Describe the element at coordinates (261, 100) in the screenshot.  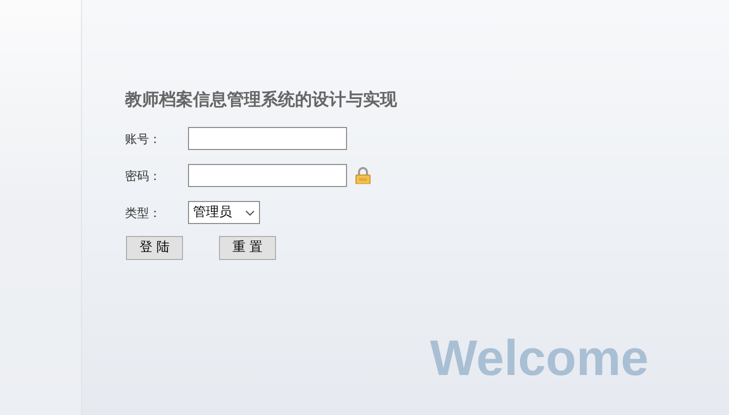
I see `system-title: 教师档案信息管理系统的设计与实现` at that location.